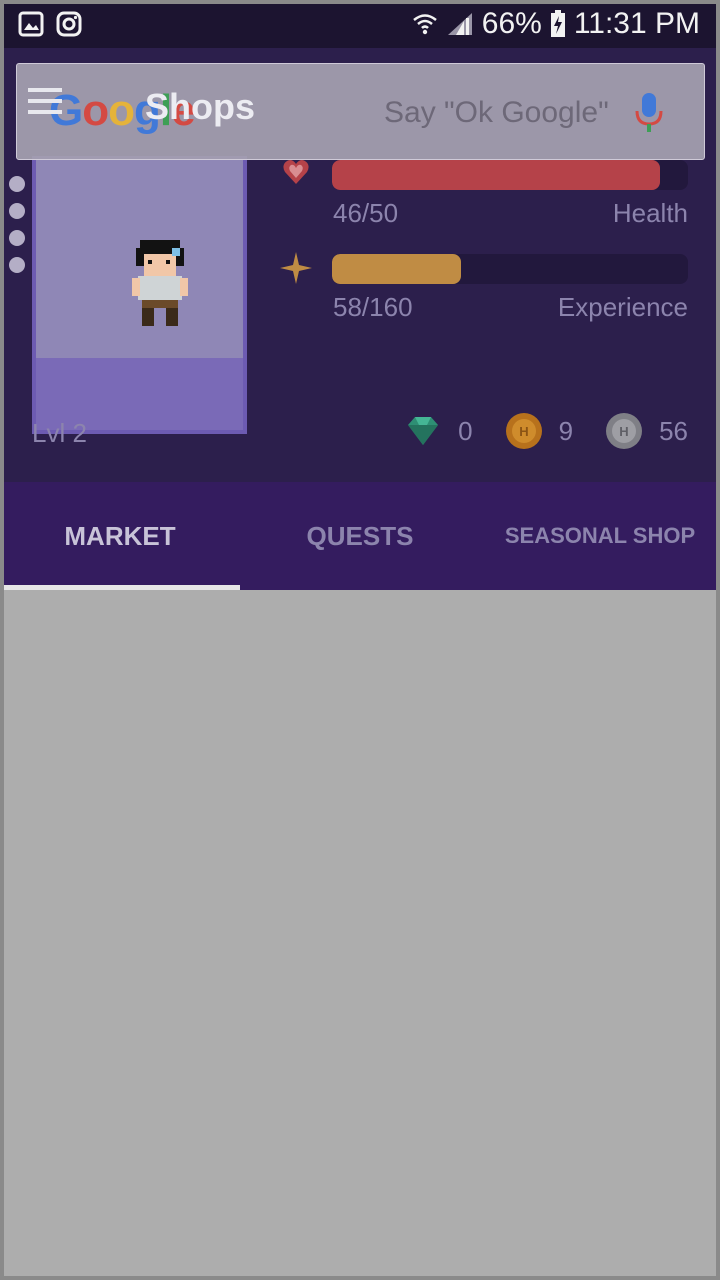  Describe the element at coordinates (600, 536) in the screenshot. I see `tab-seasonal-shop: SEASONAL SHOP` at that location.